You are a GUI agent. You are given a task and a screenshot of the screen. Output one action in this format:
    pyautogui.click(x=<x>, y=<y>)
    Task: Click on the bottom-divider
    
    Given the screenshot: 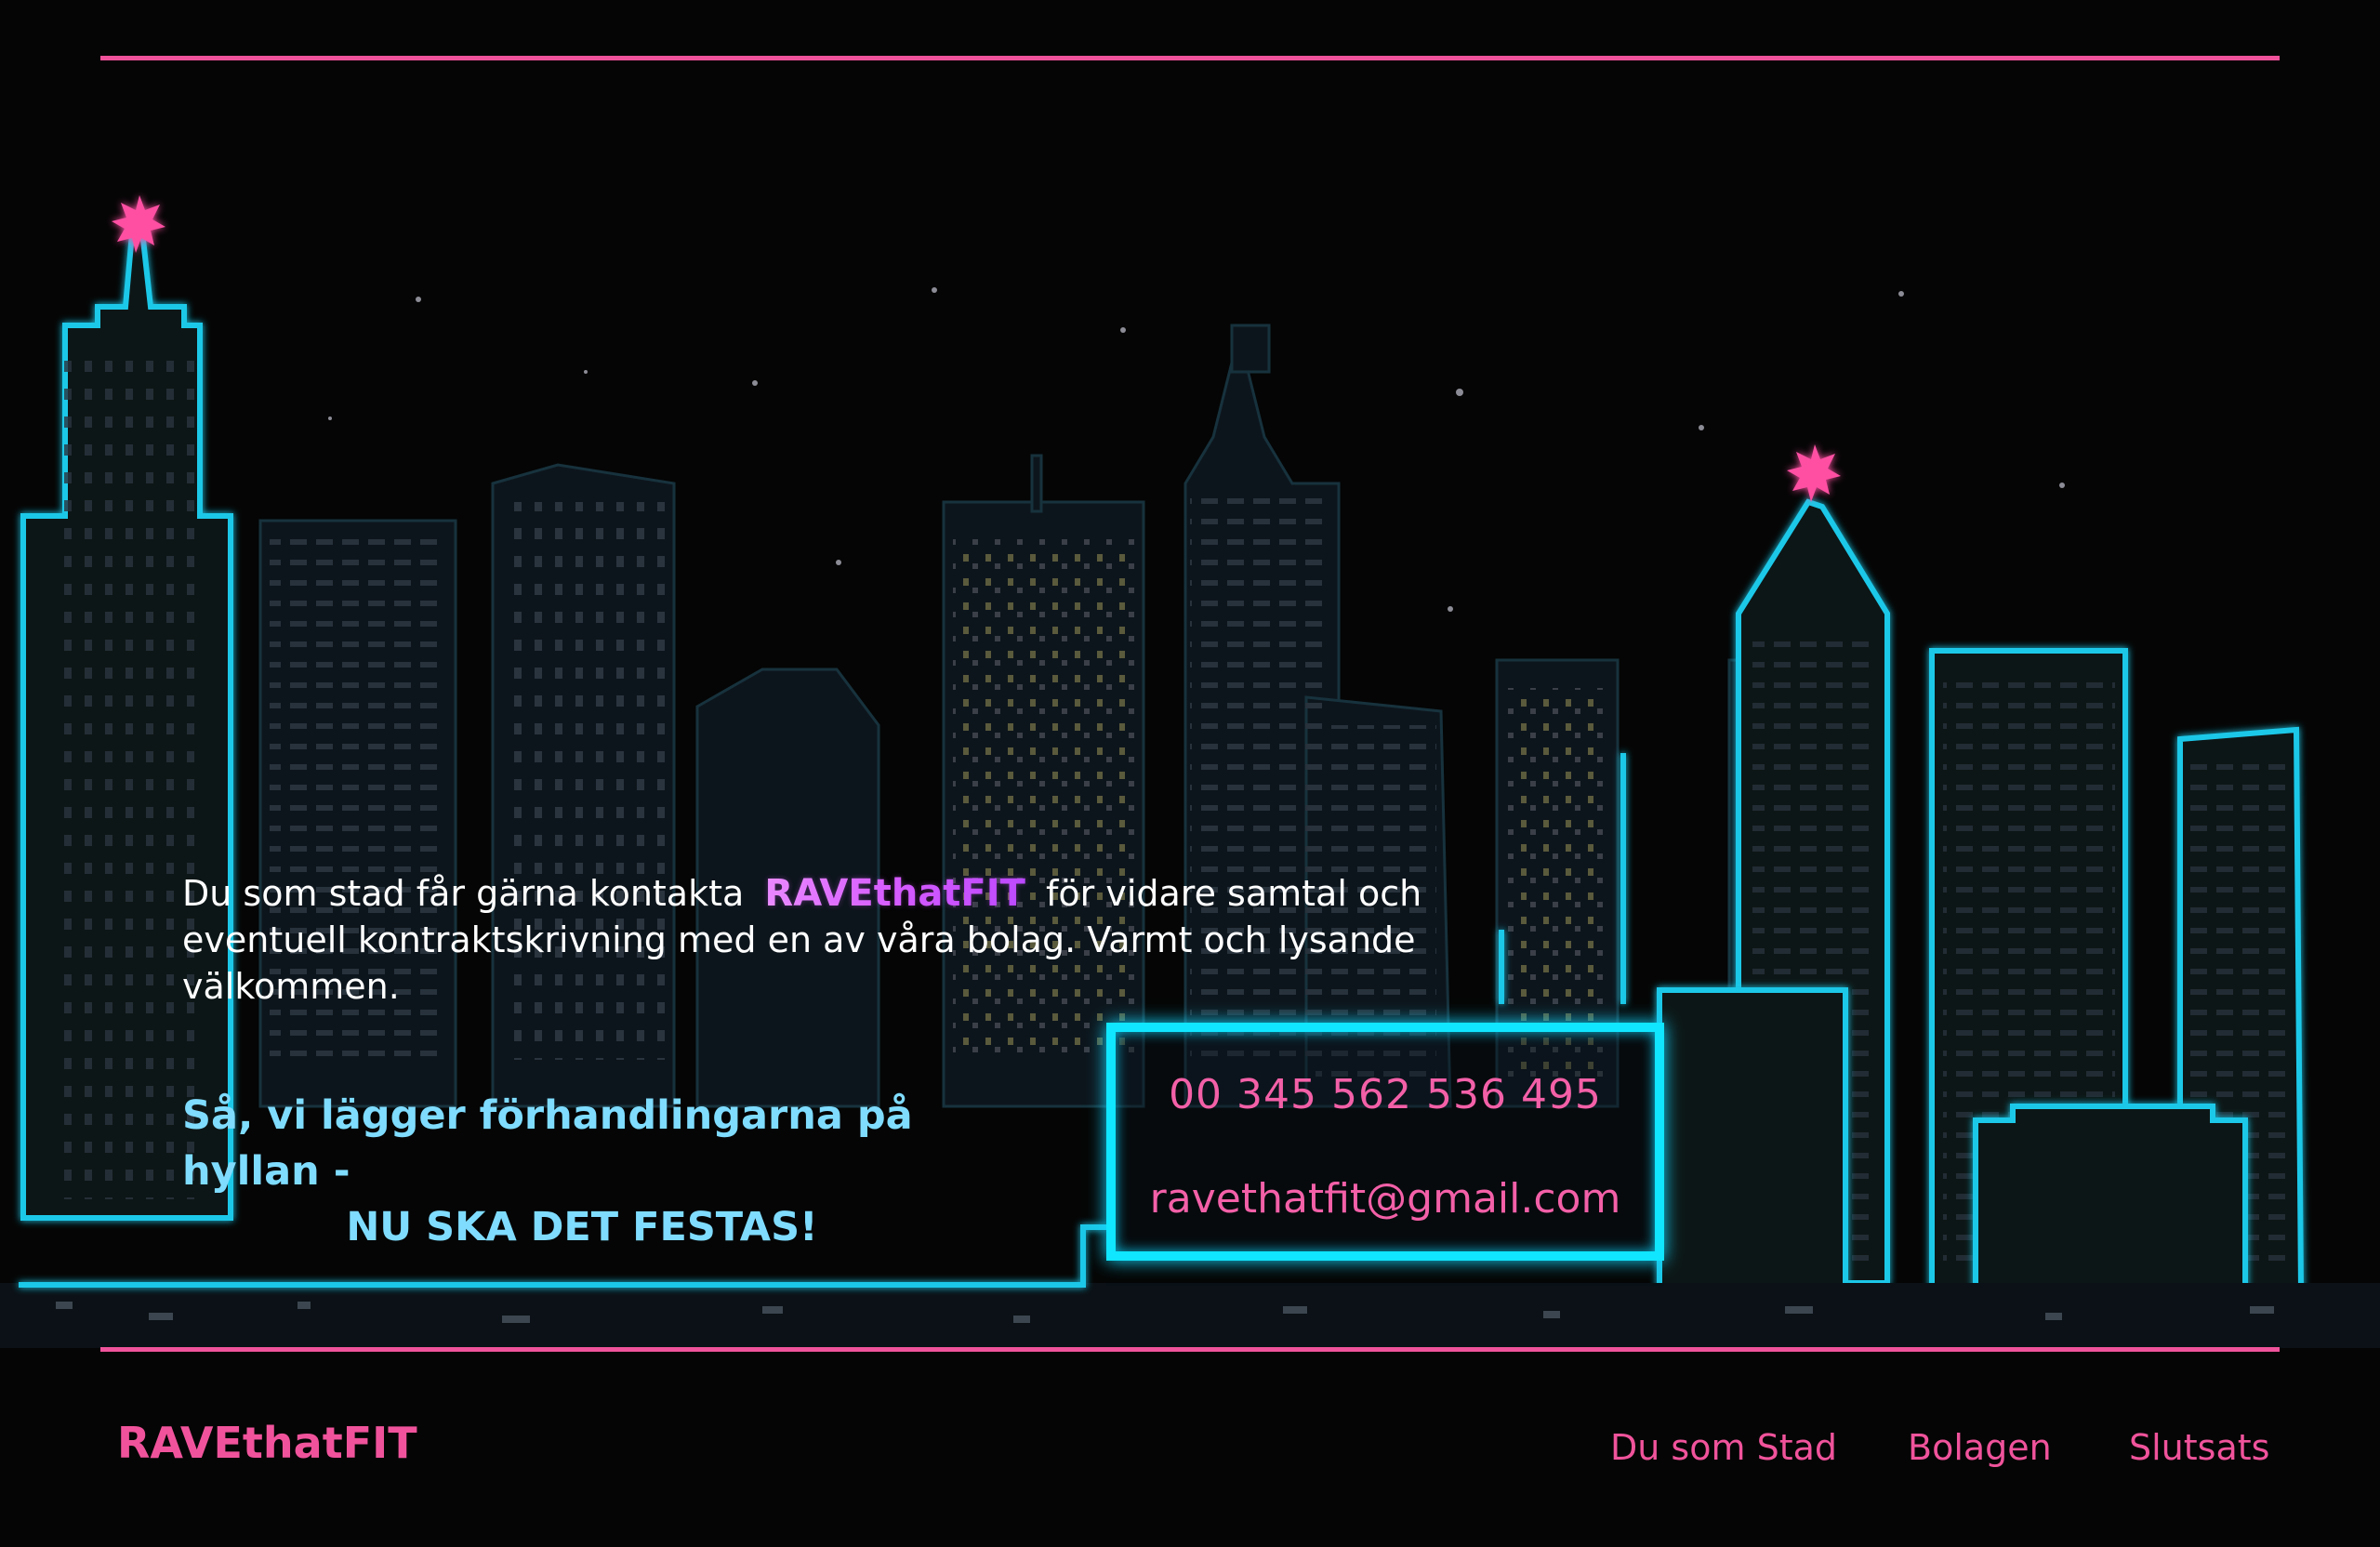 What is the action you would take?
    pyautogui.click(x=1190, y=1349)
    